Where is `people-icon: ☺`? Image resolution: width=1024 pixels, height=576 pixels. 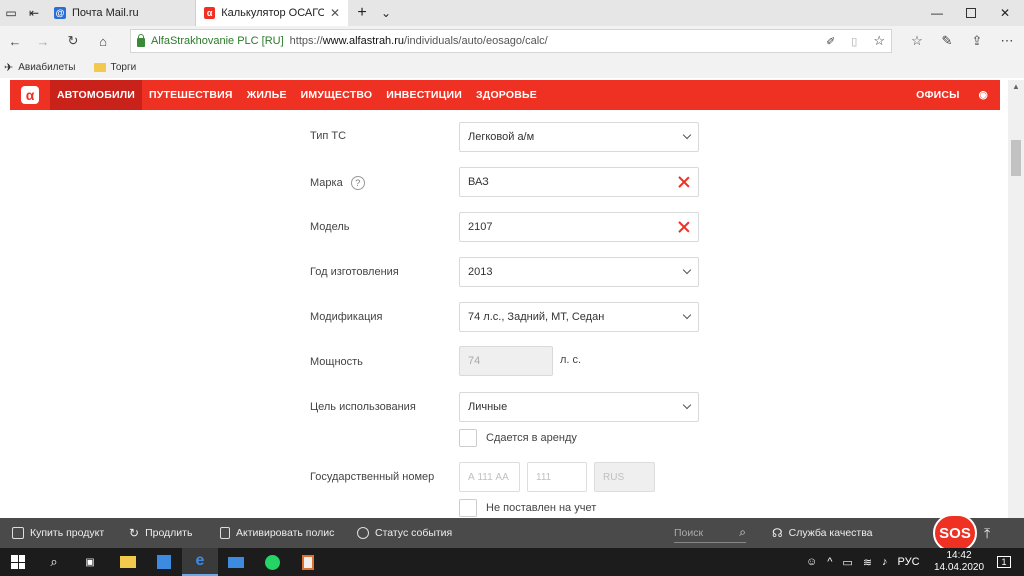
people-icon: ☺ is located at coordinates (811, 562).